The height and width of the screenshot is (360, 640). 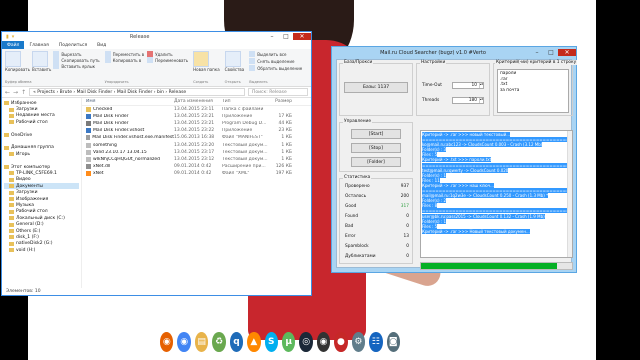 What do you see at coordinates (156, 45) in the screenshot?
I see `ribbon-tabs: Файл Главная Поделиться Вид` at bounding box center [156, 45].